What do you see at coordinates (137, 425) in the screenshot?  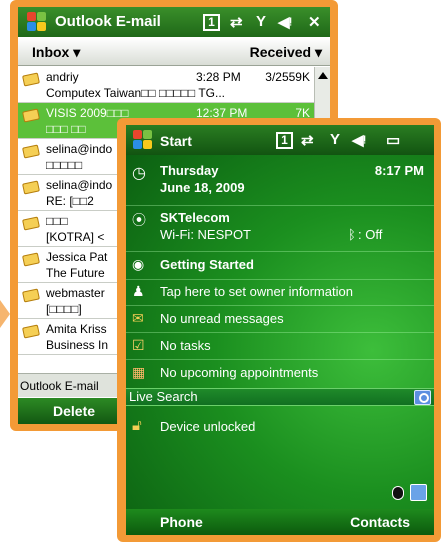 I see `lock-icon: 🔓︎` at bounding box center [137, 425].